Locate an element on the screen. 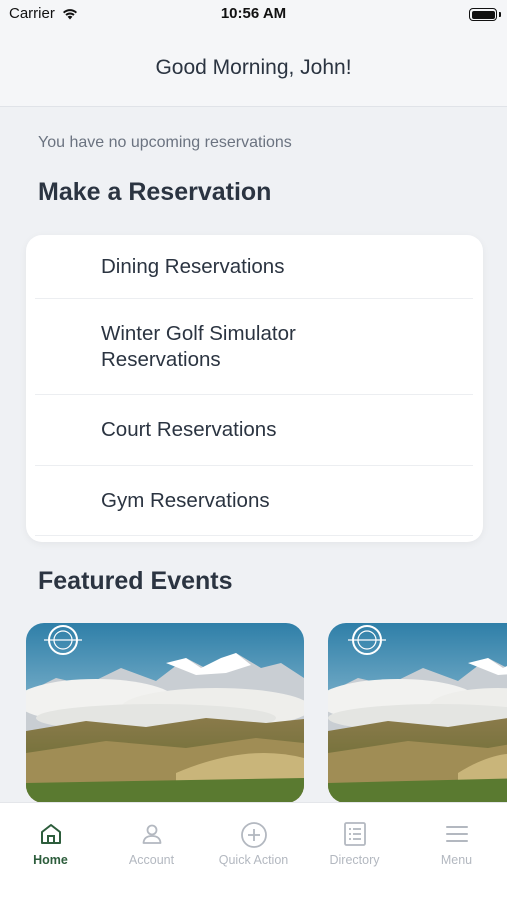  tab-label: Home is located at coordinates (50, 860).